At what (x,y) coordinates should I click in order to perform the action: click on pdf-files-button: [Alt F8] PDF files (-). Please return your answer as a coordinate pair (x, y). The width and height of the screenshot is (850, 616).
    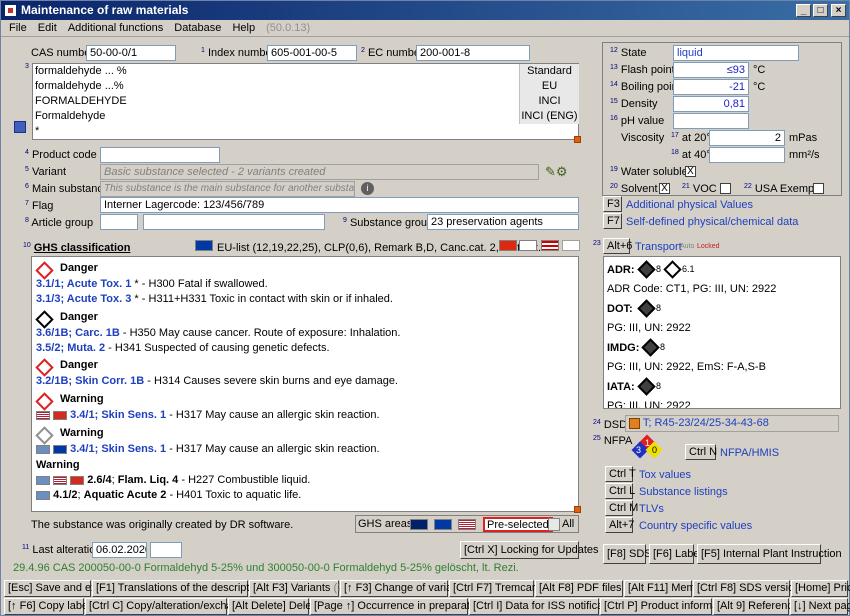
    Looking at the image, I should click on (585, 588).